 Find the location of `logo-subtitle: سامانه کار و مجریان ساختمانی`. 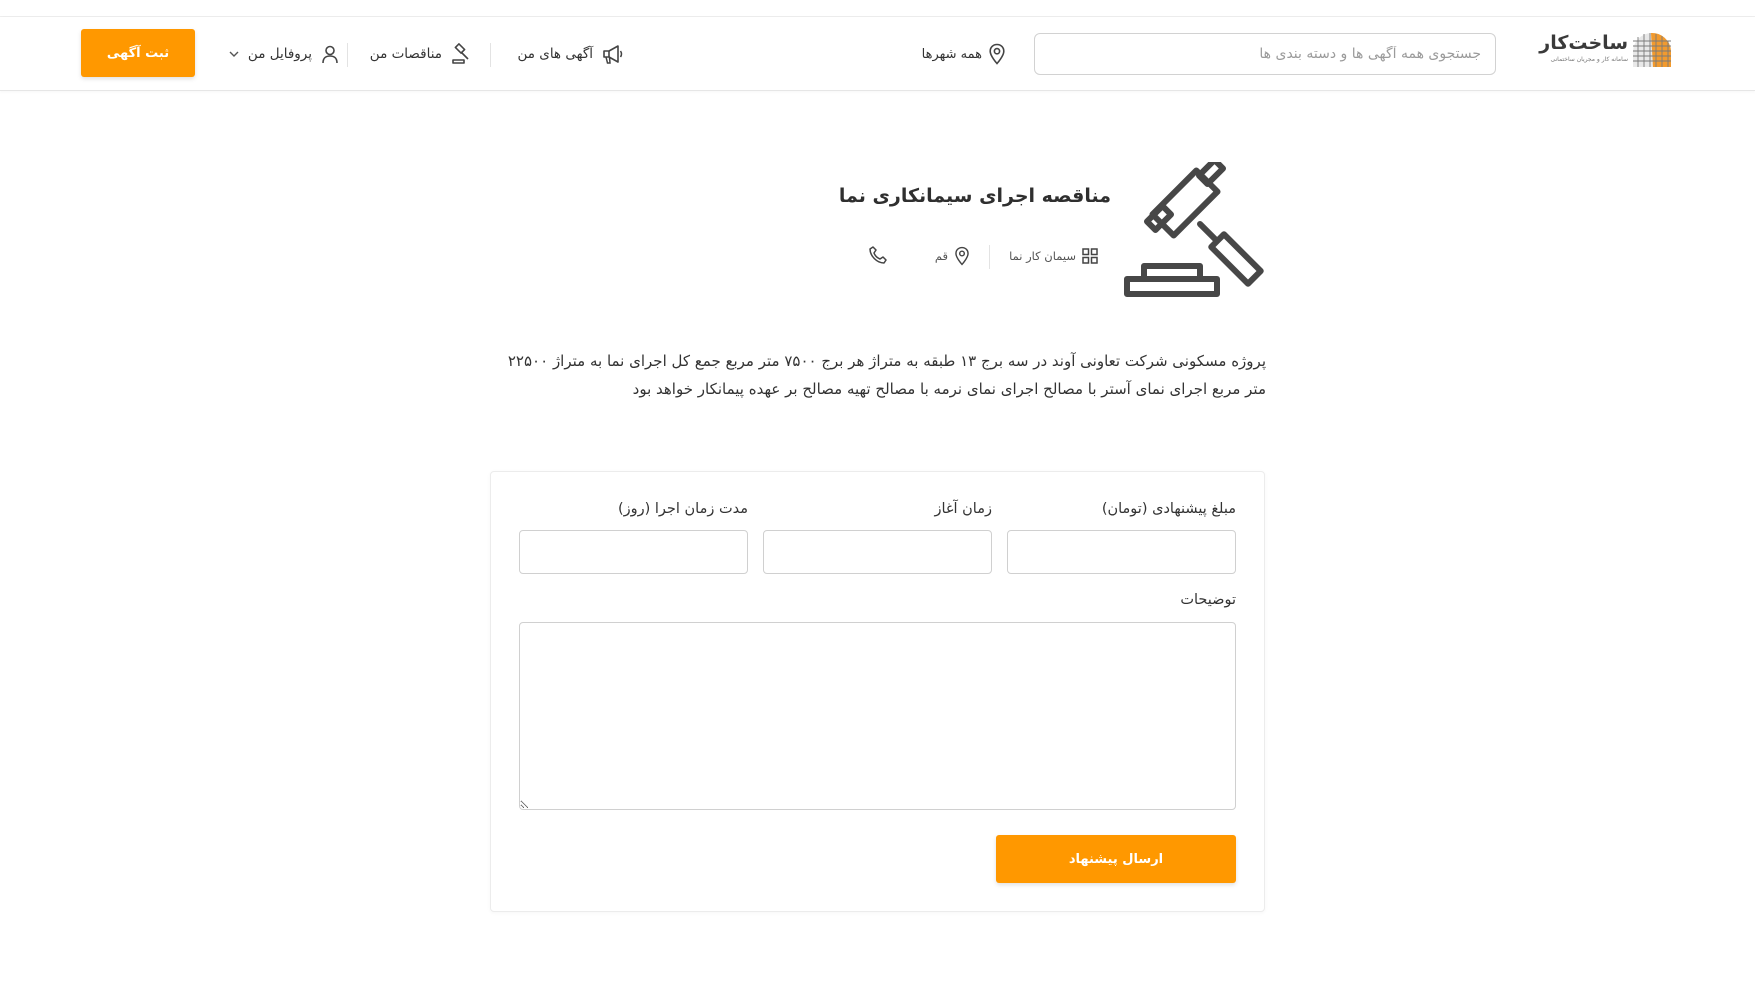

logo-subtitle: سامانه کار و مجریان ساختمانی is located at coordinates (1589, 59).